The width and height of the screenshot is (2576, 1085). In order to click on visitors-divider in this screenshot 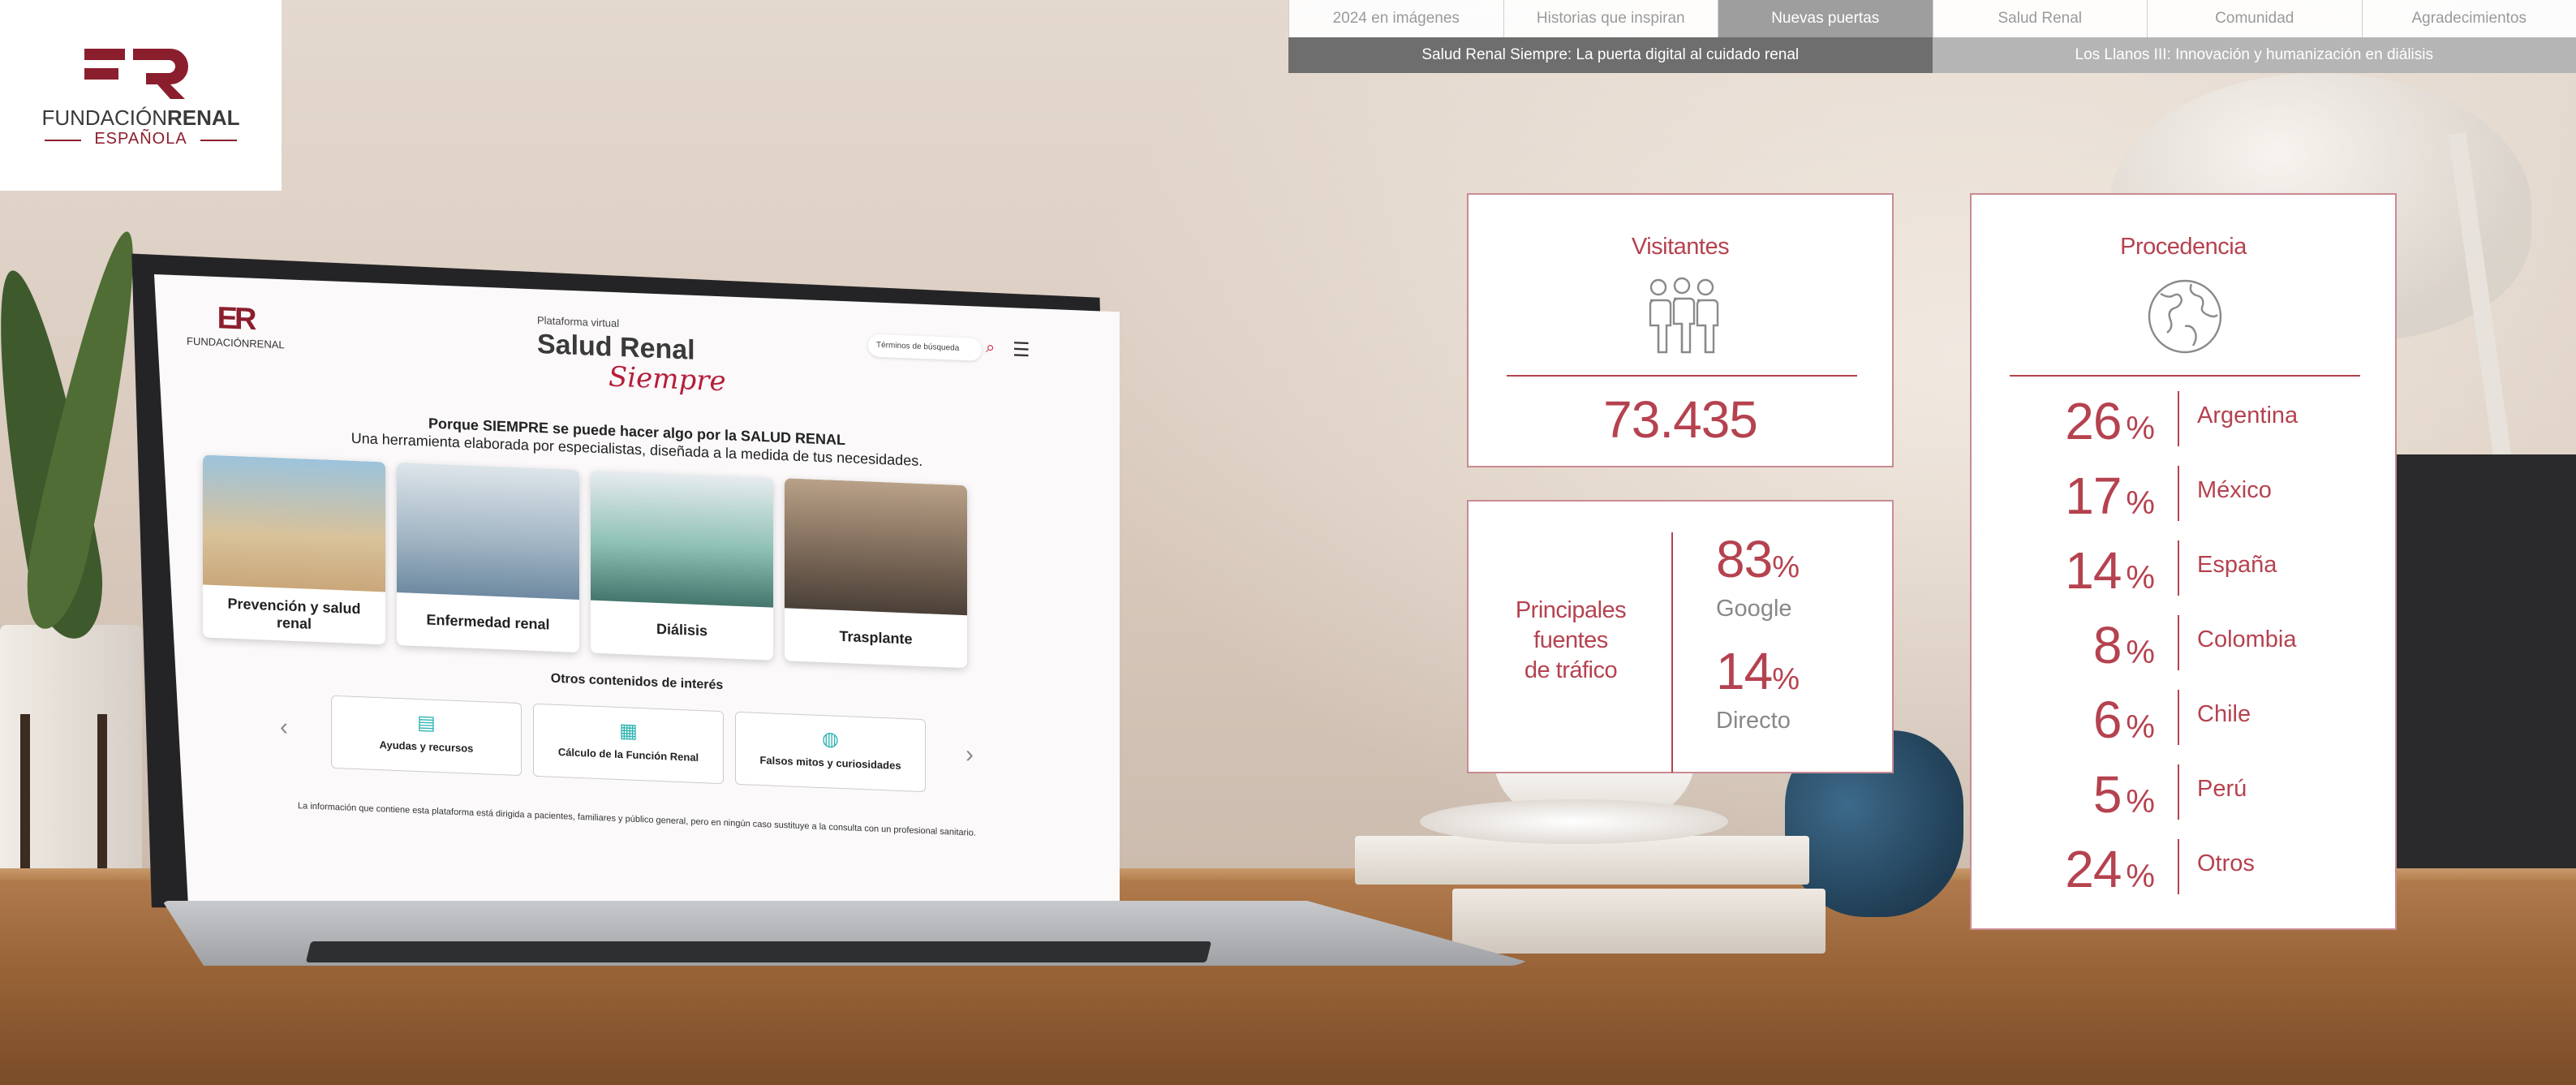, I will do `click(1682, 376)`.